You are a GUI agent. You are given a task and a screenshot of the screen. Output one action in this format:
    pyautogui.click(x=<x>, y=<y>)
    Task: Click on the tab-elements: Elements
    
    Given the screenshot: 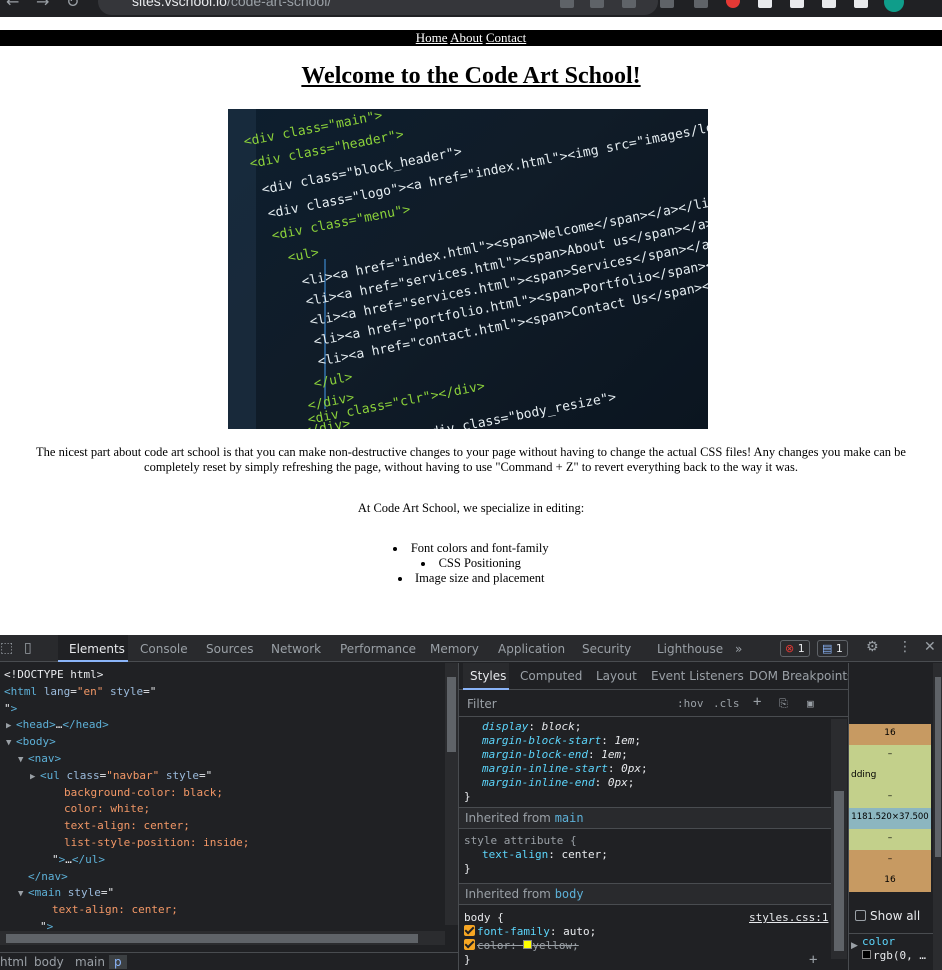 What is the action you would take?
    pyautogui.click(x=97, y=649)
    